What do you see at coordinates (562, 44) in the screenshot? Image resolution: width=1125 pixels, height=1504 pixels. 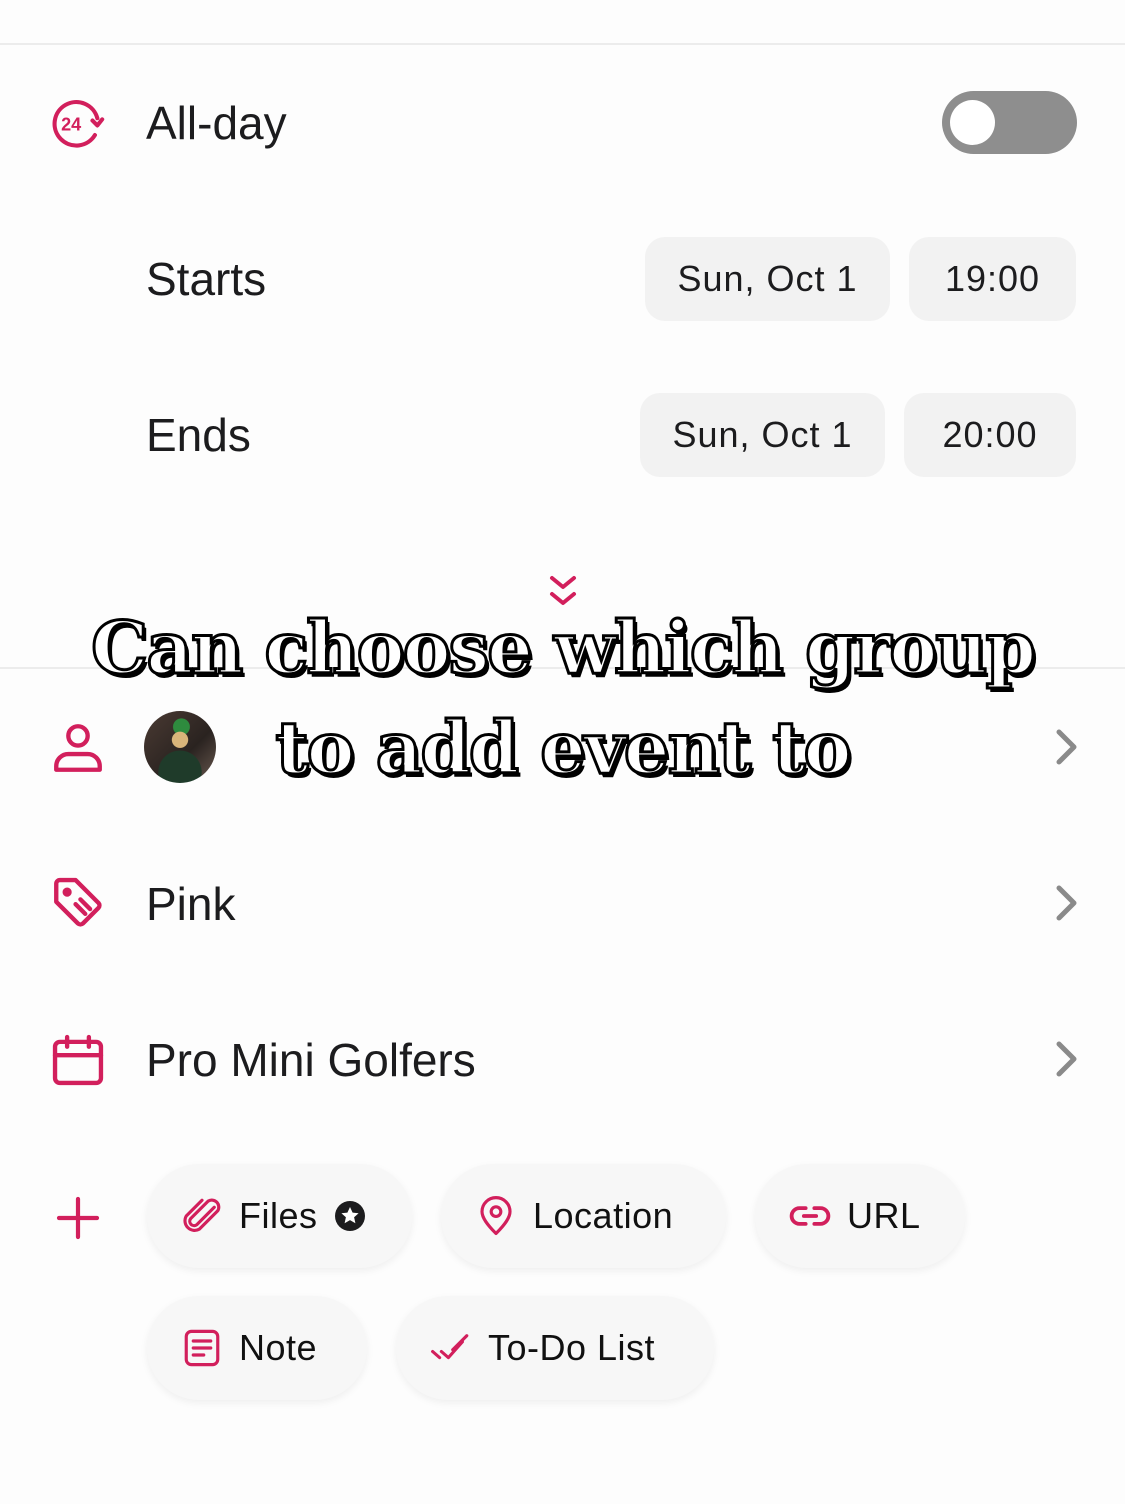 I see `top-divider` at bounding box center [562, 44].